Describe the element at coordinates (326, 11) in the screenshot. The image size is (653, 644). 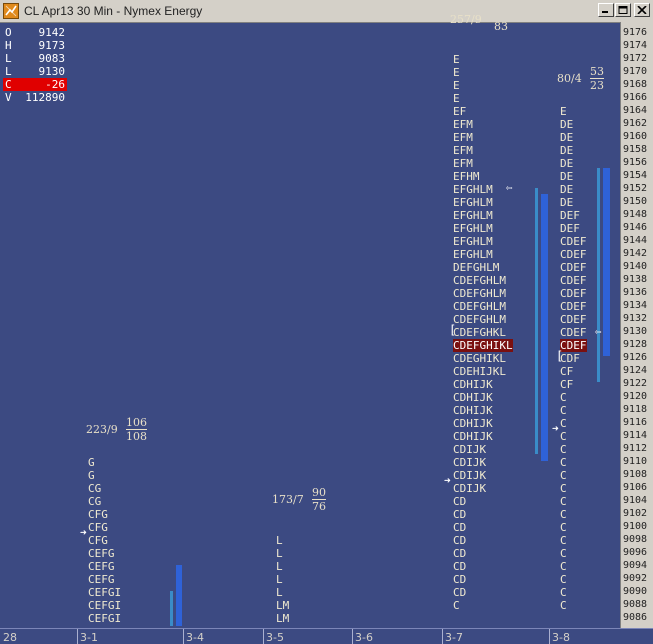
I see `title-bar: CL Apr13 30 Min - Nymex Energy` at that location.